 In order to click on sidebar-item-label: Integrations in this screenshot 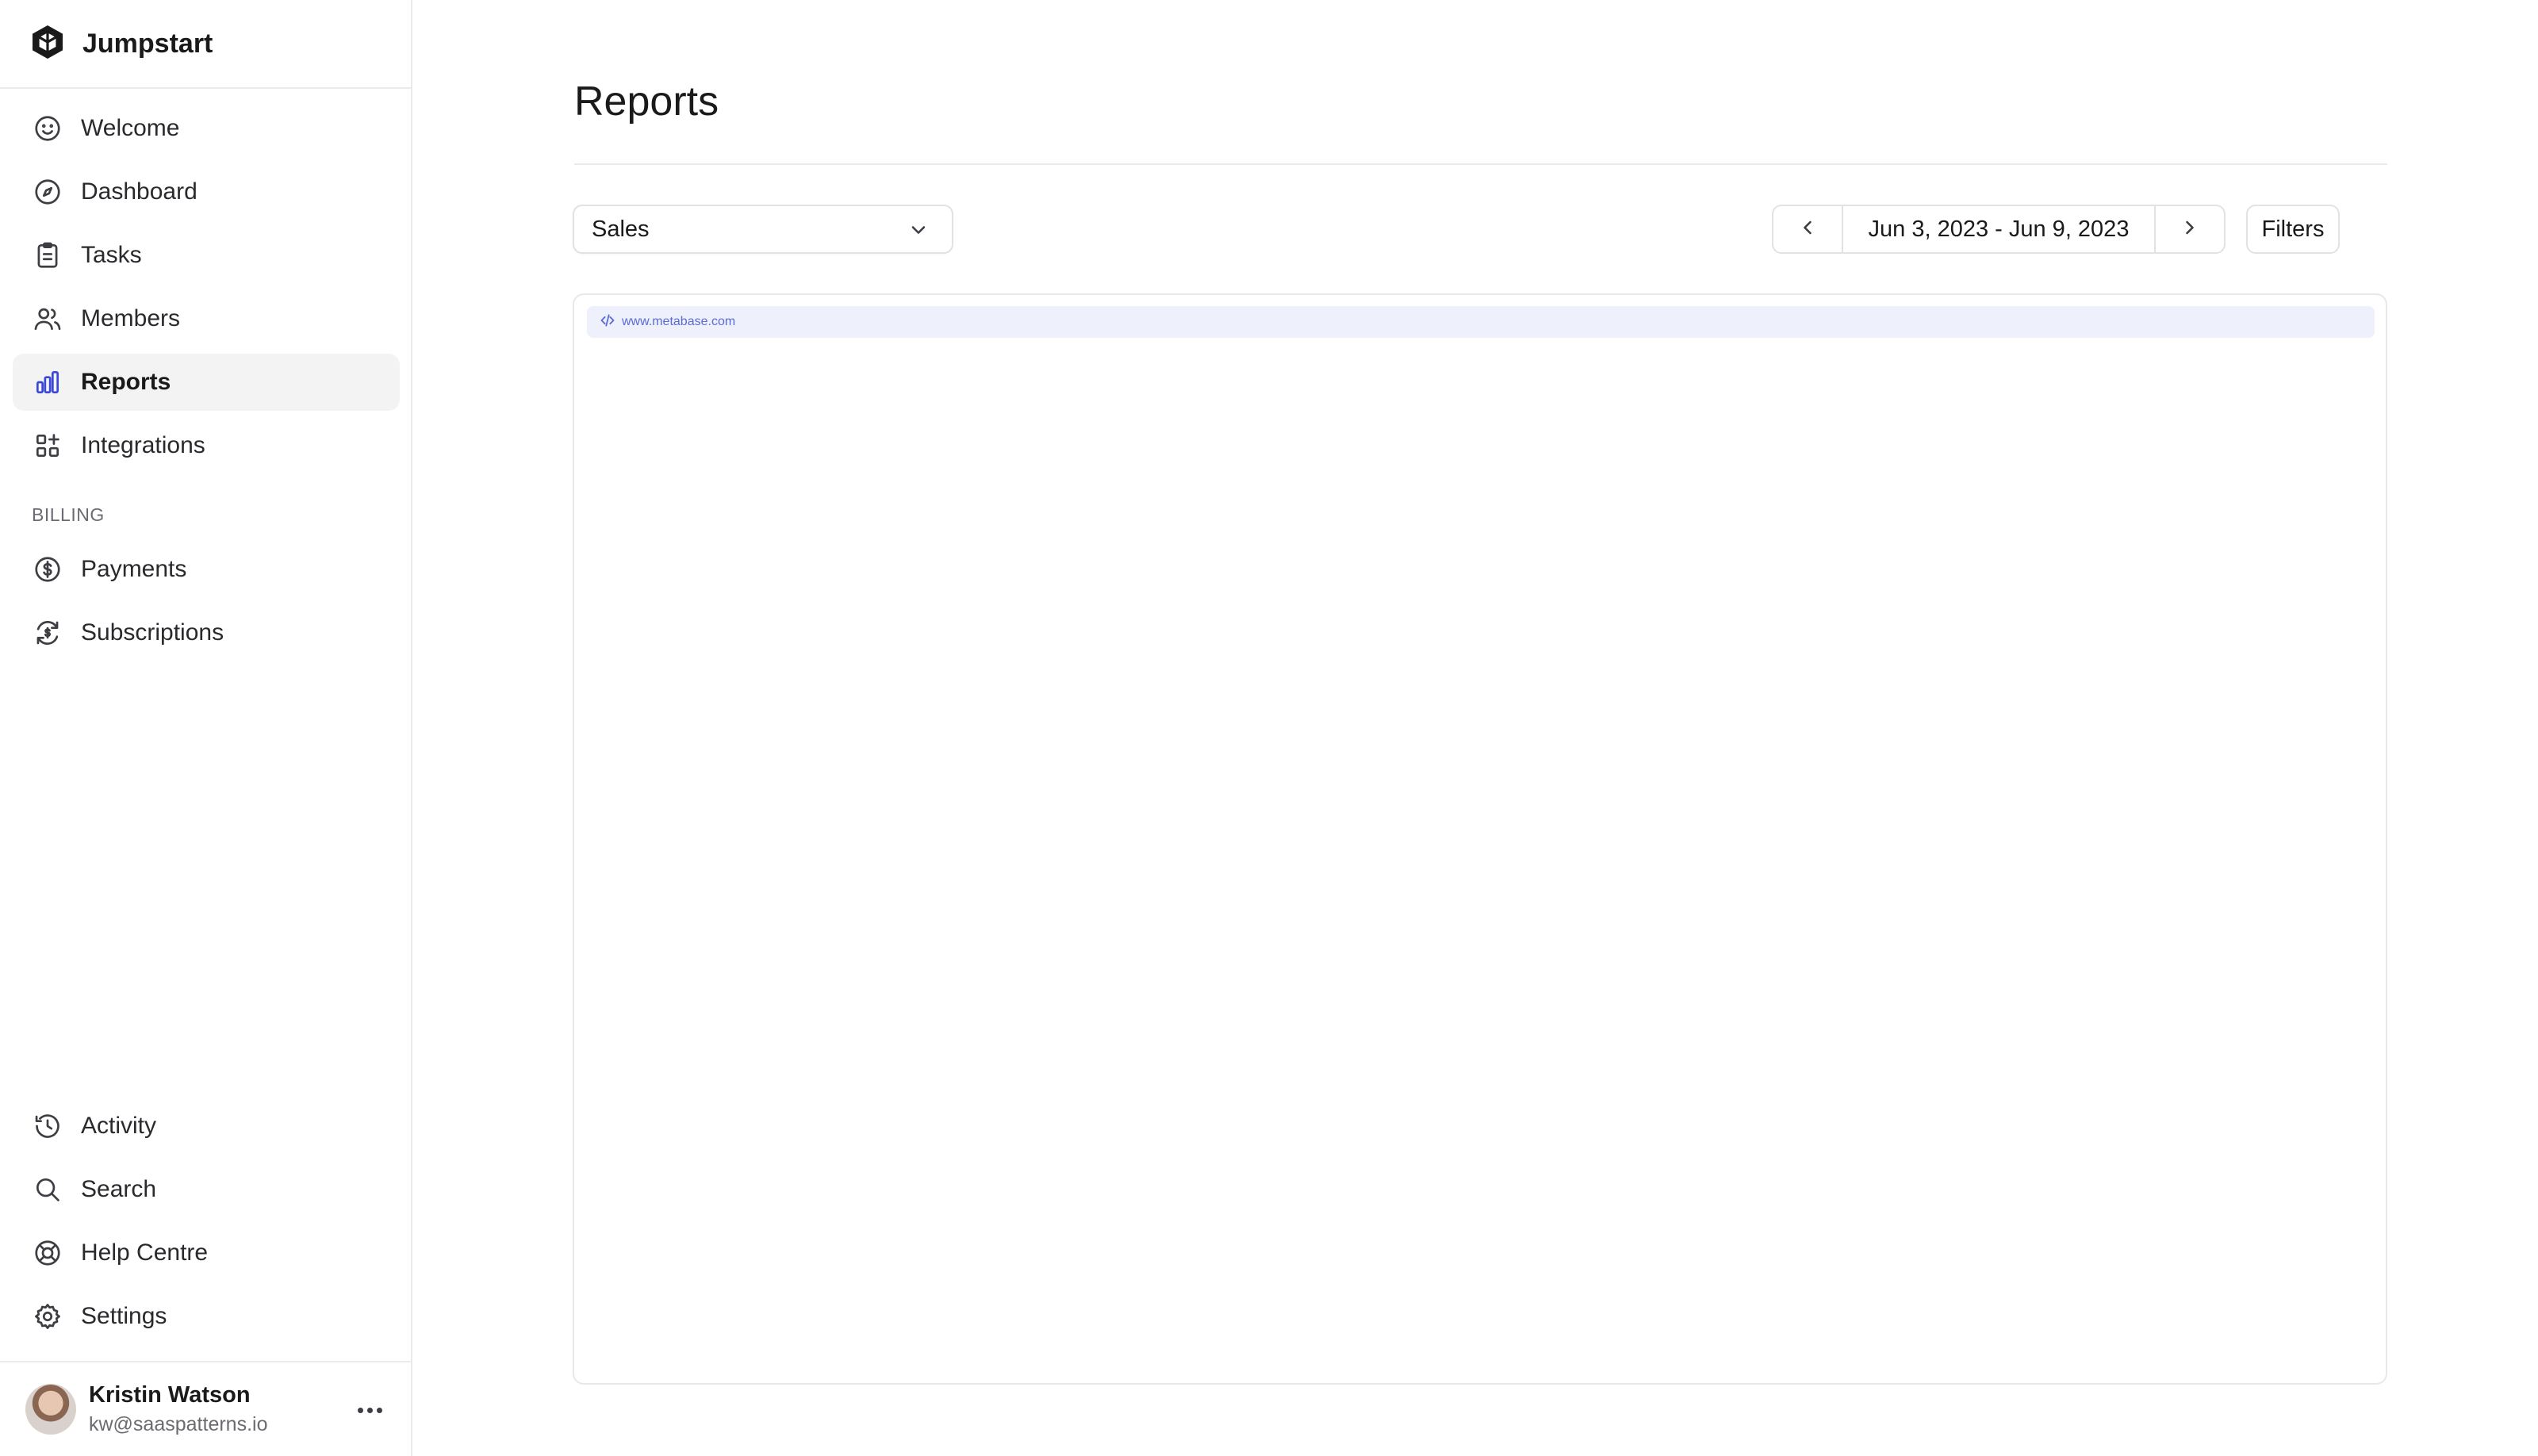, I will do `click(143, 445)`.